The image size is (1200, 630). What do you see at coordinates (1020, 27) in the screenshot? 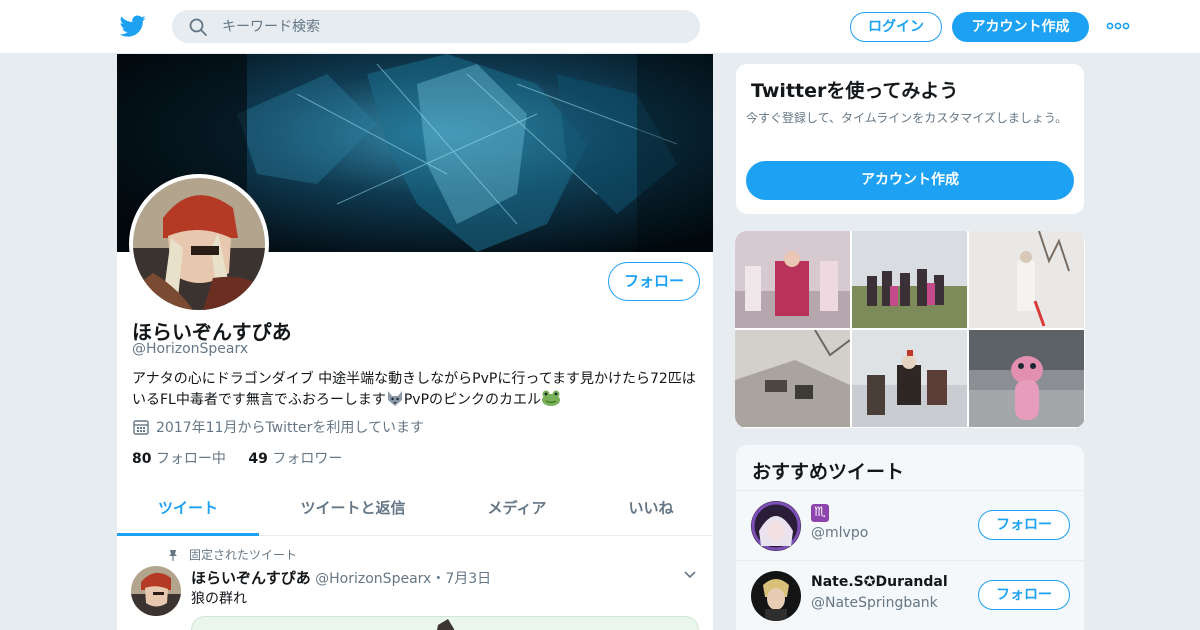
I see `signup-button: アカウント作成` at bounding box center [1020, 27].